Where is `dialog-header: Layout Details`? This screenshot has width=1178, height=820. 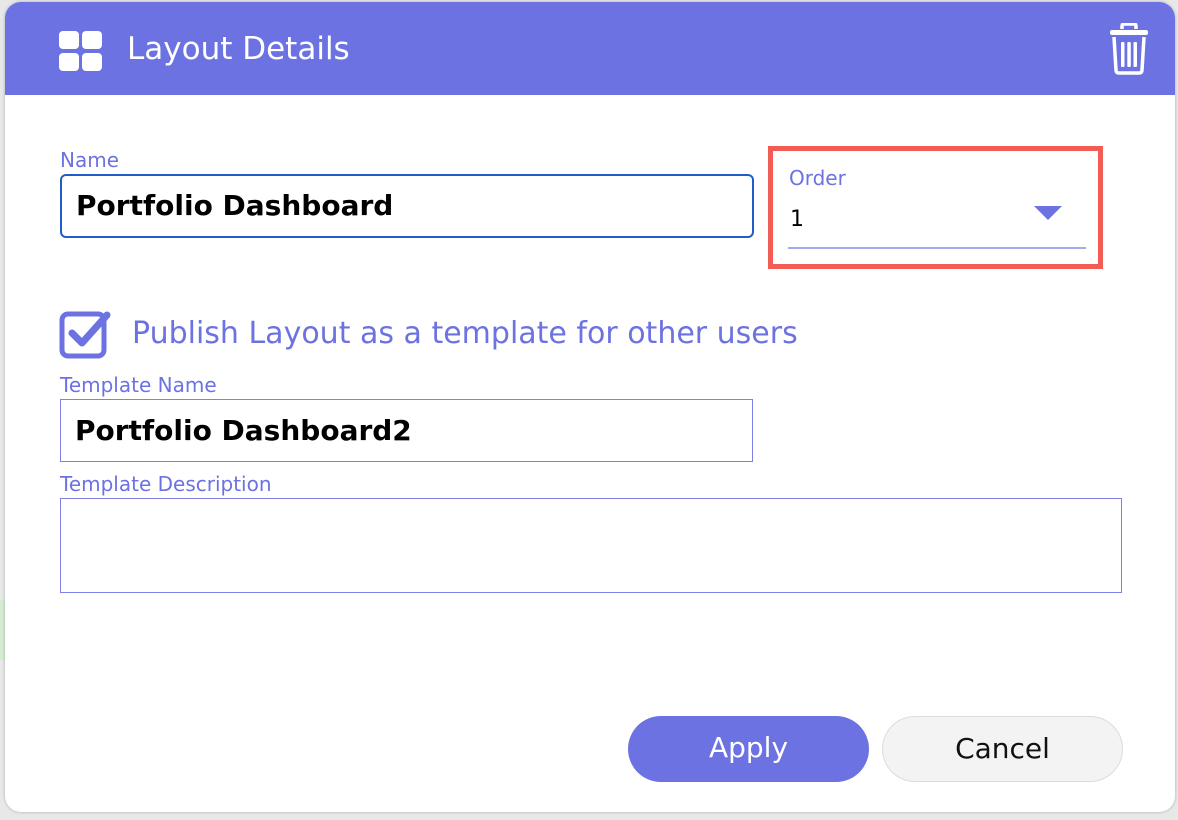
dialog-header: Layout Details is located at coordinates (590, 48).